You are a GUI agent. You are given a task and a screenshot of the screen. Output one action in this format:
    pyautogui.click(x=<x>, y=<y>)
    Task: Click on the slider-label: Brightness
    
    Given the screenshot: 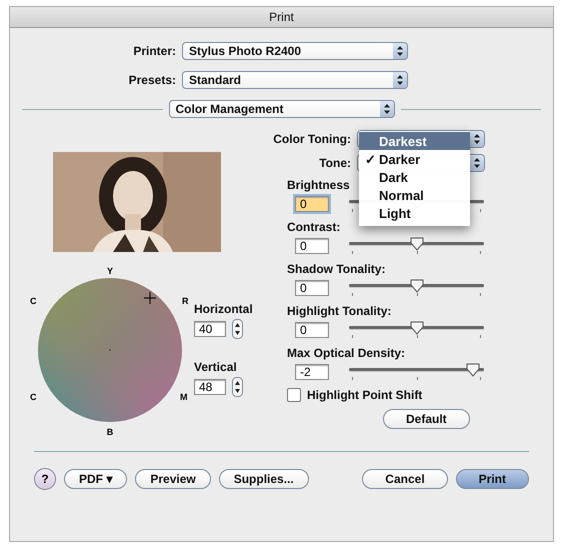 What is the action you would take?
    pyautogui.click(x=319, y=185)
    